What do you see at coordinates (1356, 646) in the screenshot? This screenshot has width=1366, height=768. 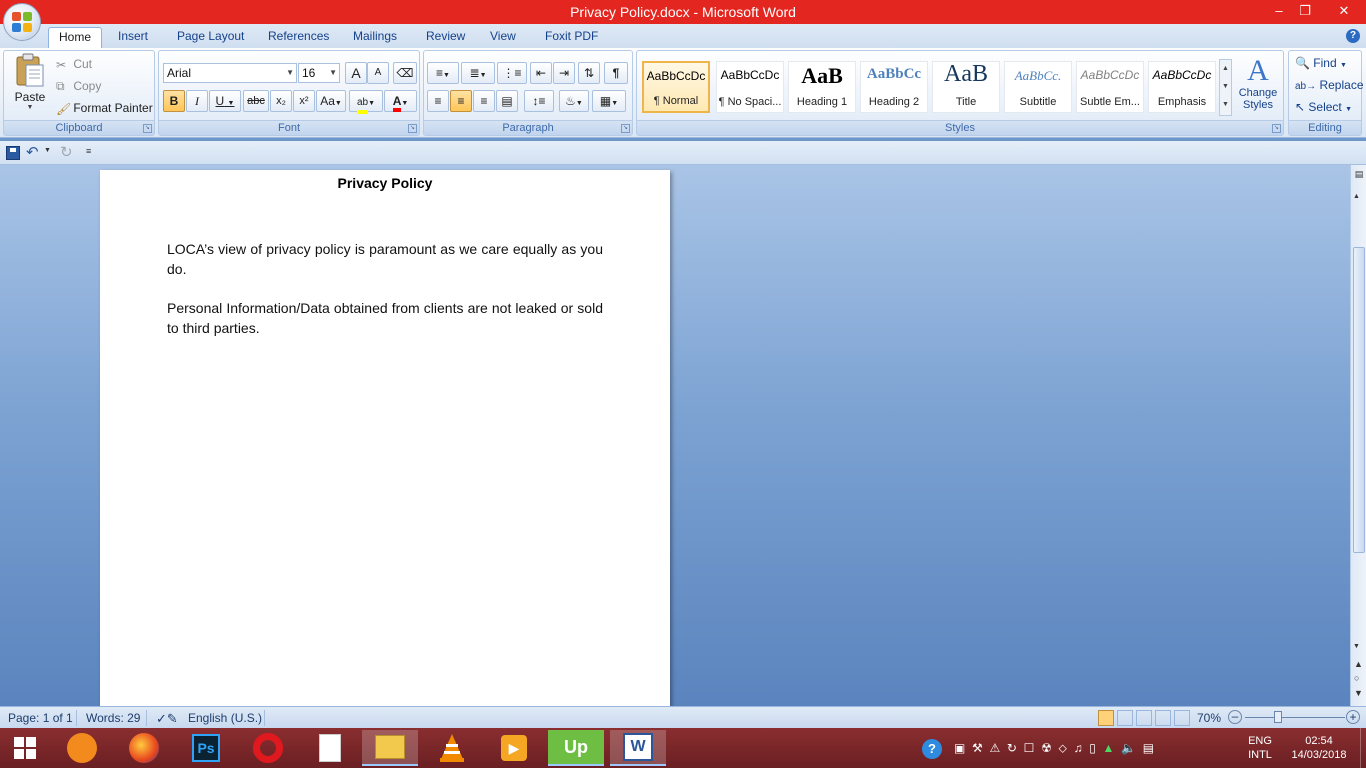 I see `scroll-down-icon: ▼` at bounding box center [1356, 646].